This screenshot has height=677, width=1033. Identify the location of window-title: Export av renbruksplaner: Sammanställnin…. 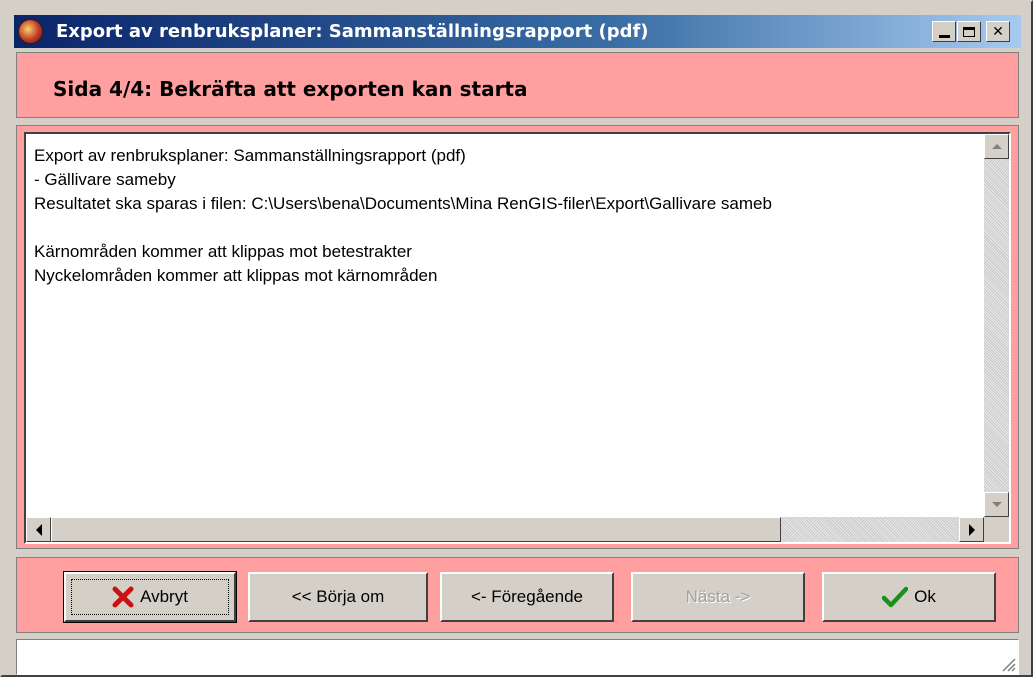
(352, 31).